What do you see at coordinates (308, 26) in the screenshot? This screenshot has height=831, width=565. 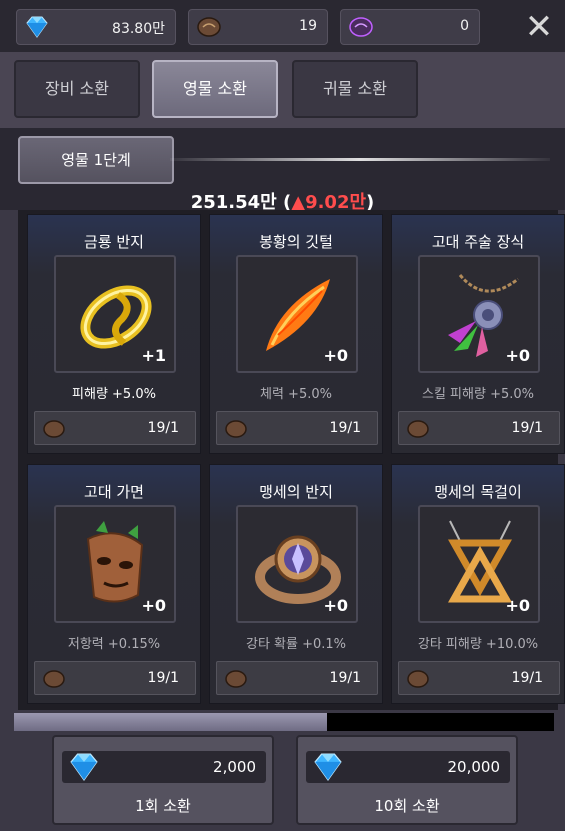 I see `spirit-stone-amount: 19` at bounding box center [308, 26].